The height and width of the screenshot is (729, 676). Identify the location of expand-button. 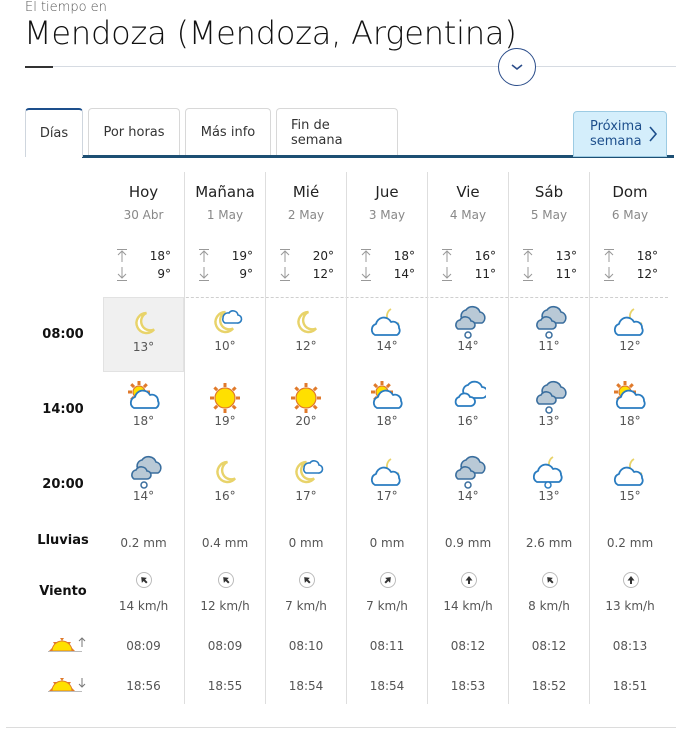
(517, 67).